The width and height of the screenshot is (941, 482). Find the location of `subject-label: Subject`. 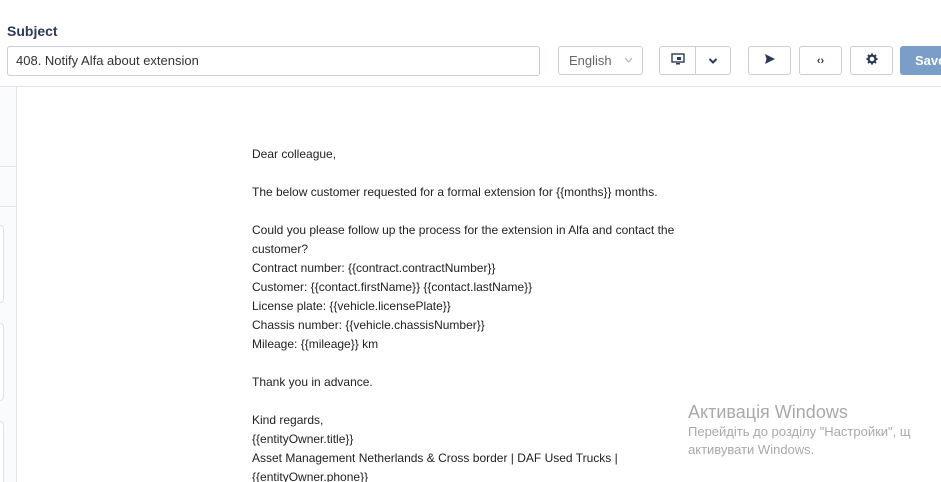

subject-label: Subject is located at coordinates (32, 31).